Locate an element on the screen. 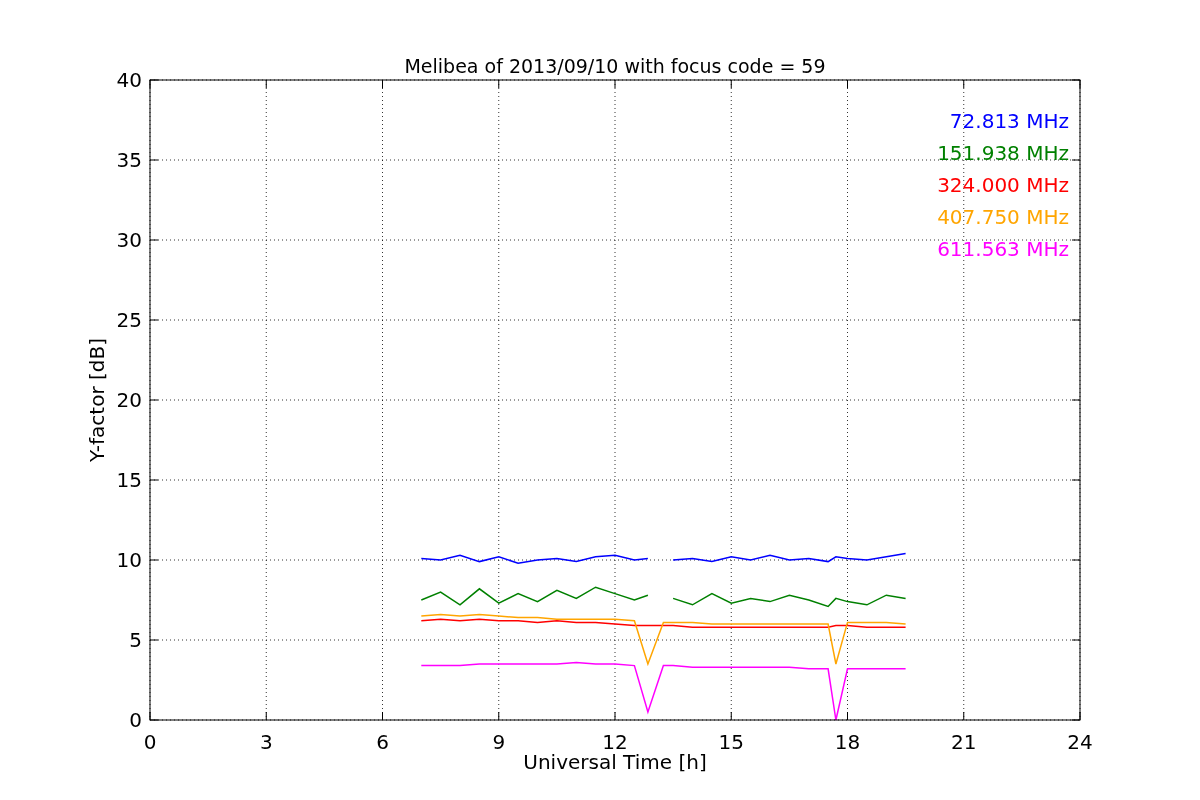 The image size is (1200, 800). y-tick-label: 10 is located at coordinates (129, 560).